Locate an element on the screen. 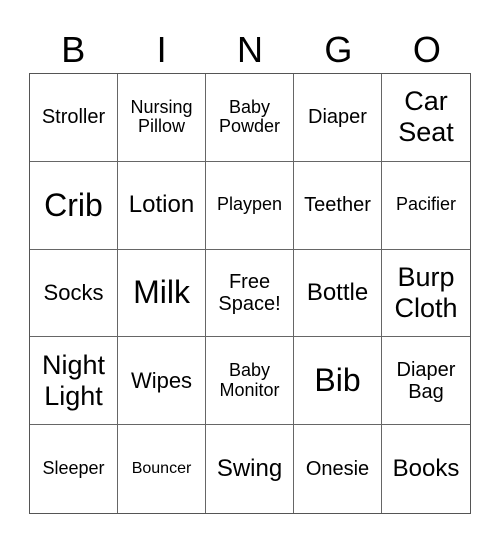 This screenshot has width=500, height=544. bingo-cell: Bottle is located at coordinates (338, 293).